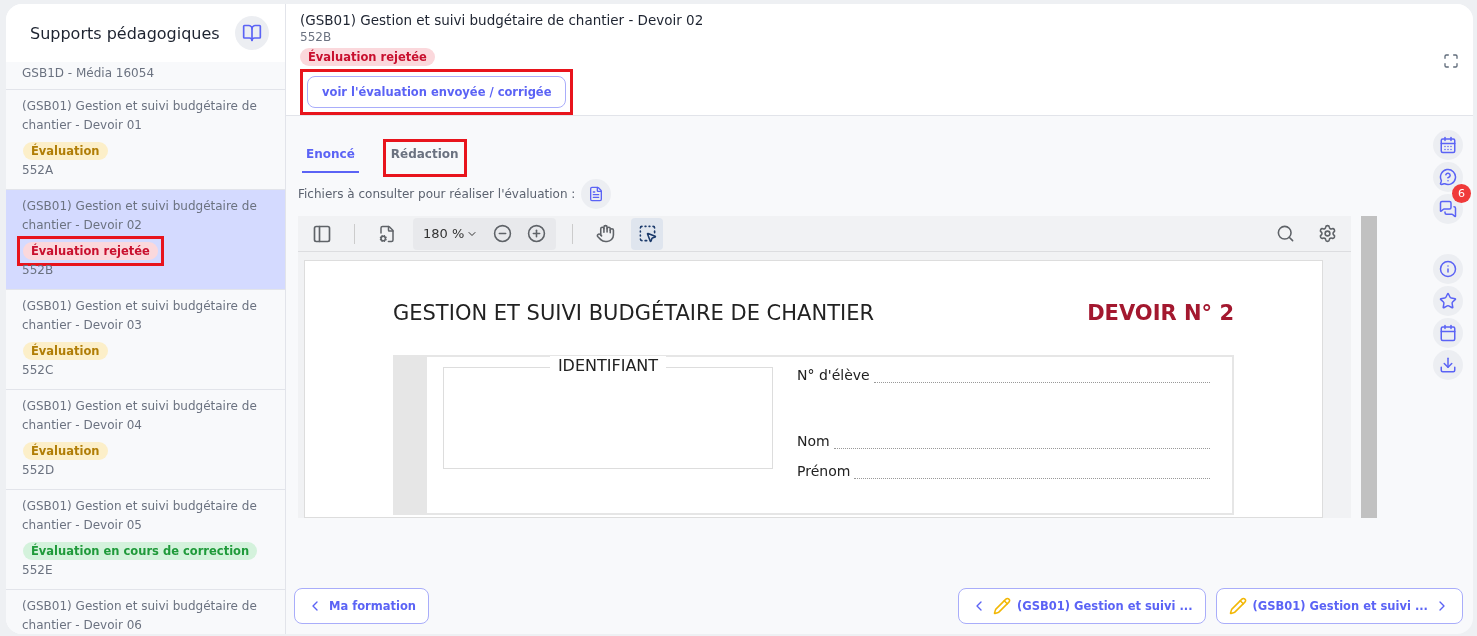  Describe the element at coordinates (140, 316) in the screenshot. I see `item-title: (GSB01) Gestion et suivi budgétaire de chantier - Devoir 03` at that location.